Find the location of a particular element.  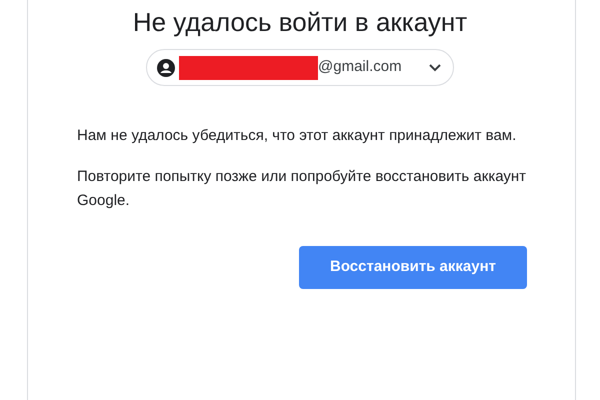

message-paragraph: Повторите попытку позже или попробуйте восстановить аккаунт Google. is located at coordinates (302, 189).